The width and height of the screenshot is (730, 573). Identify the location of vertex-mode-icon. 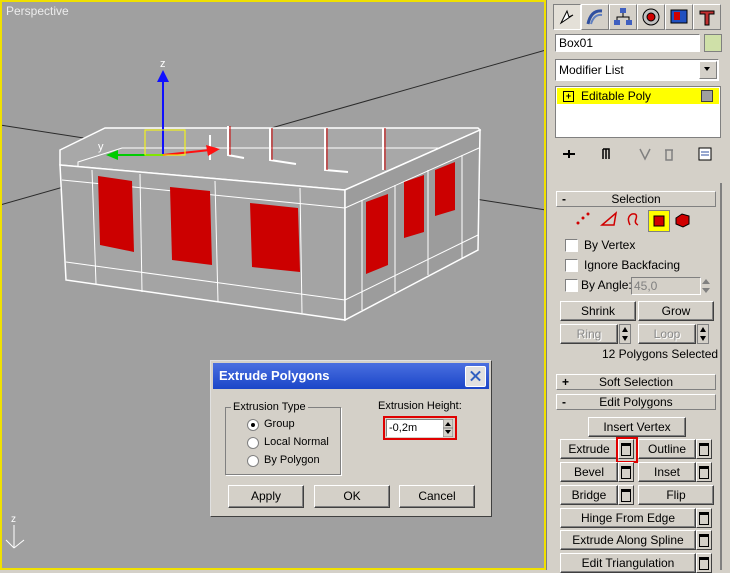
(583, 219).